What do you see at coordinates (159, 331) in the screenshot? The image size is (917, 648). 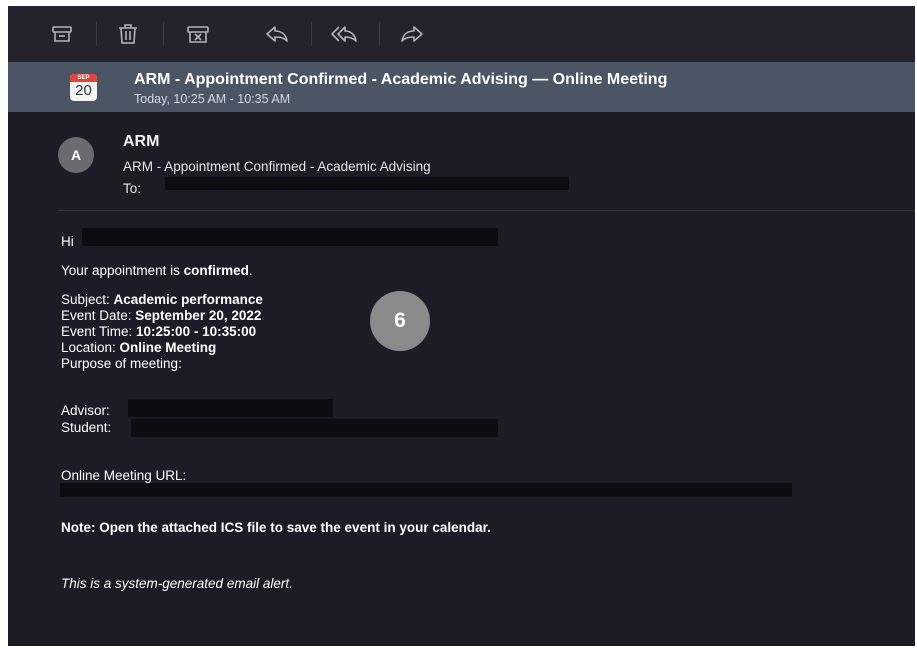 I see `time-line: Event Time: 10:25:00 - 10:35:00` at bounding box center [159, 331].